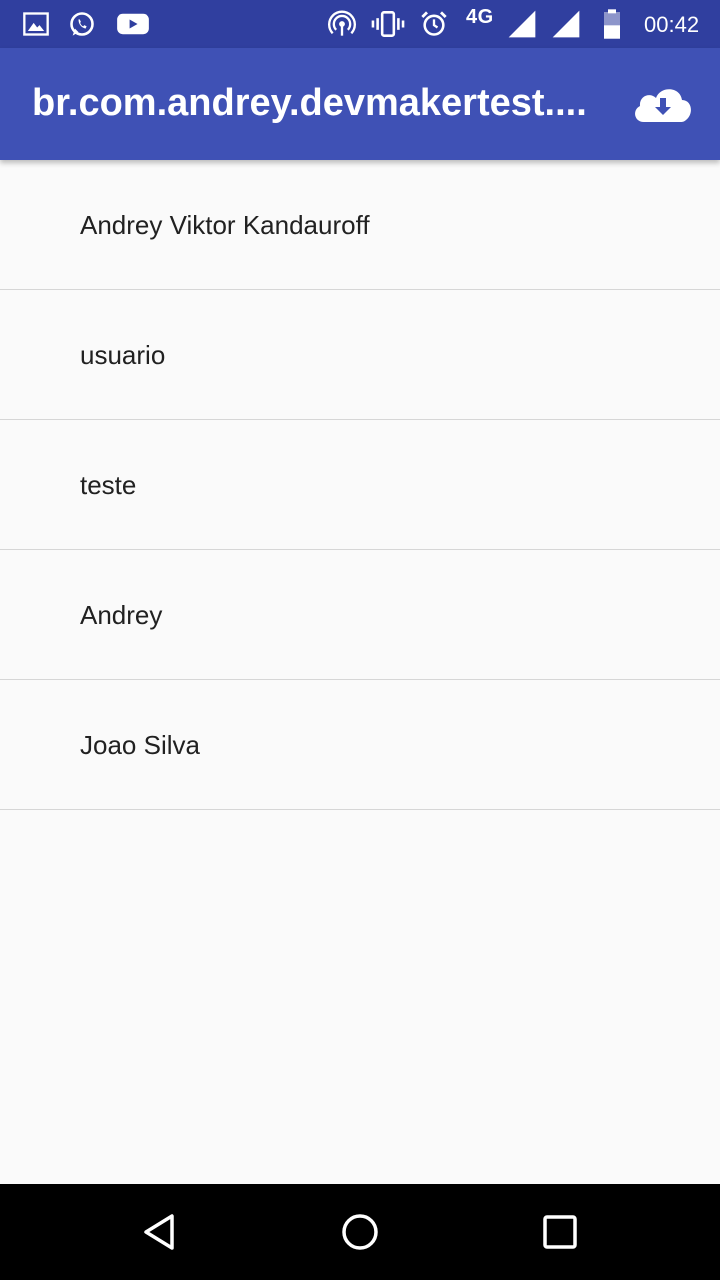  I want to click on hotspot-icon, so click(342, 23).